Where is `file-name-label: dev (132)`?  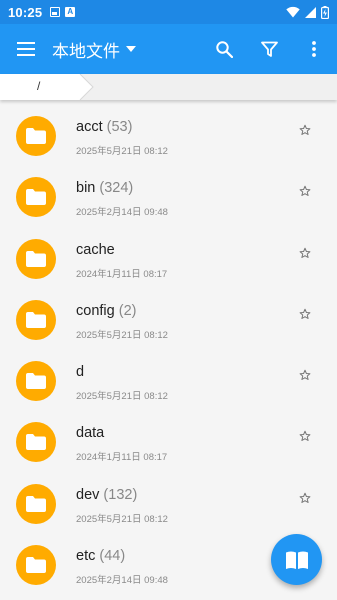 file-name-label: dev (132) is located at coordinates (107, 494).